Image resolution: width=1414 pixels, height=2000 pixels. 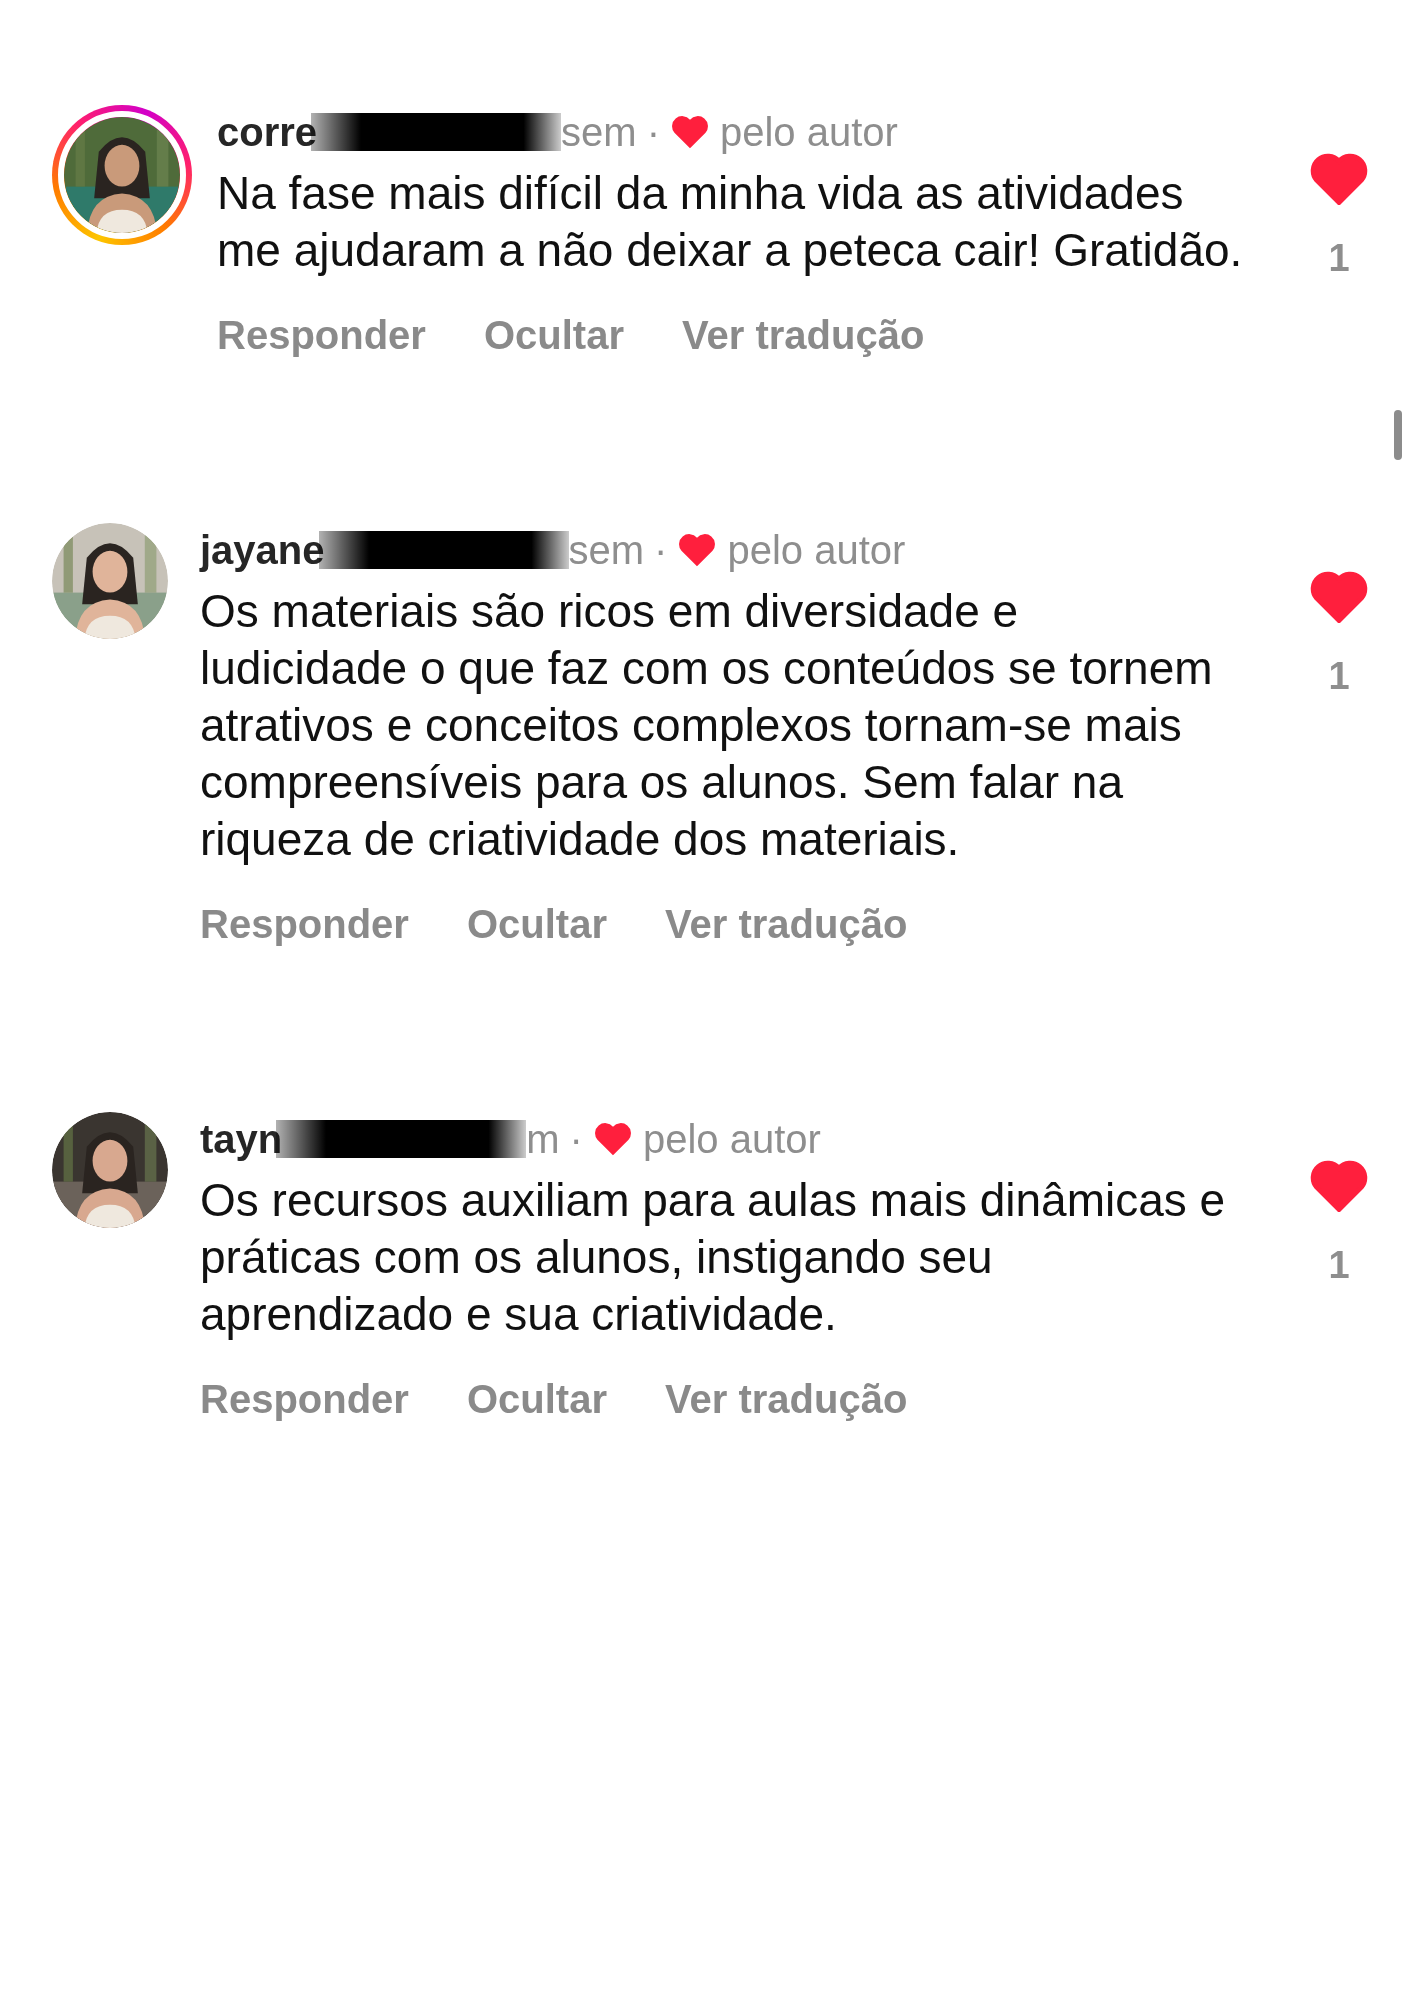 I want to click on username: corre, so click(x=267, y=132).